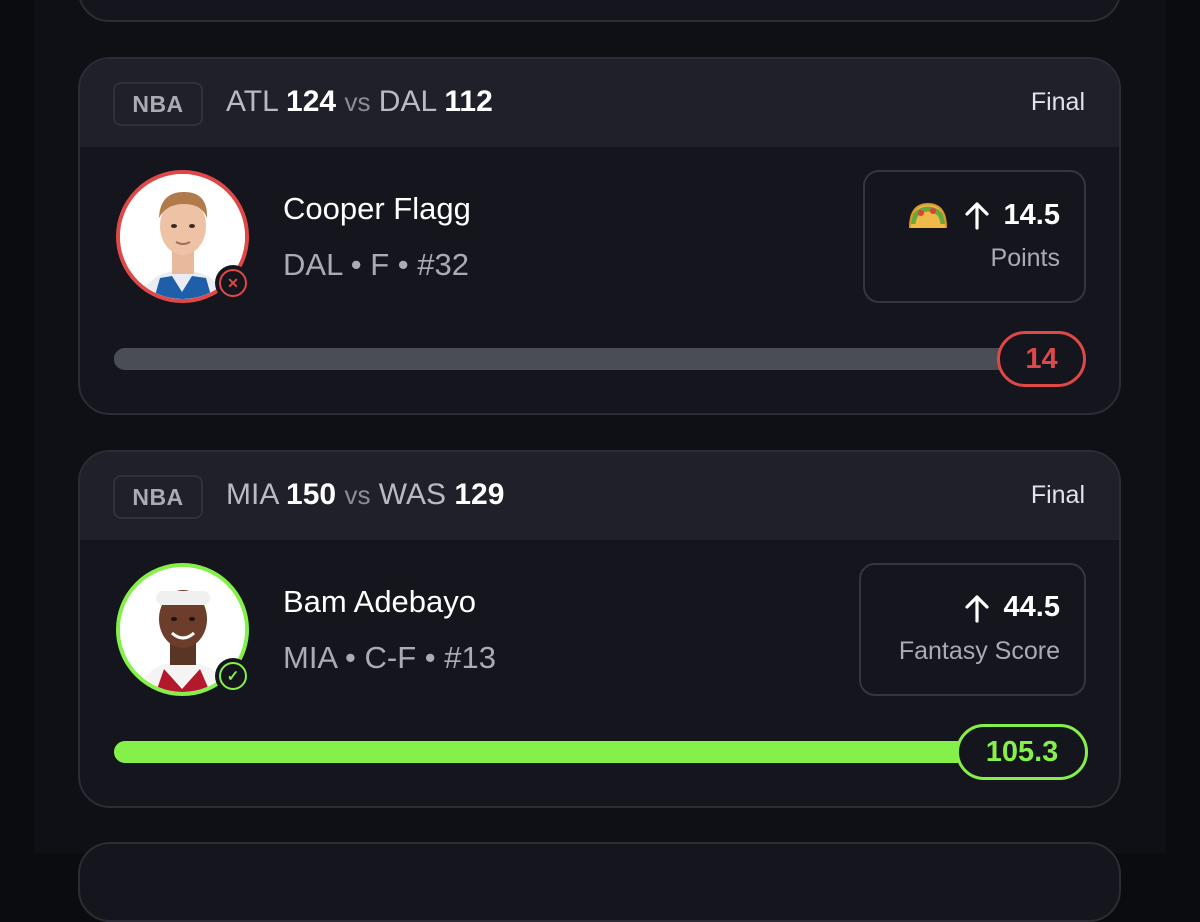  What do you see at coordinates (1031, 607) in the screenshot?
I see `line-value: 44.5` at bounding box center [1031, 607].